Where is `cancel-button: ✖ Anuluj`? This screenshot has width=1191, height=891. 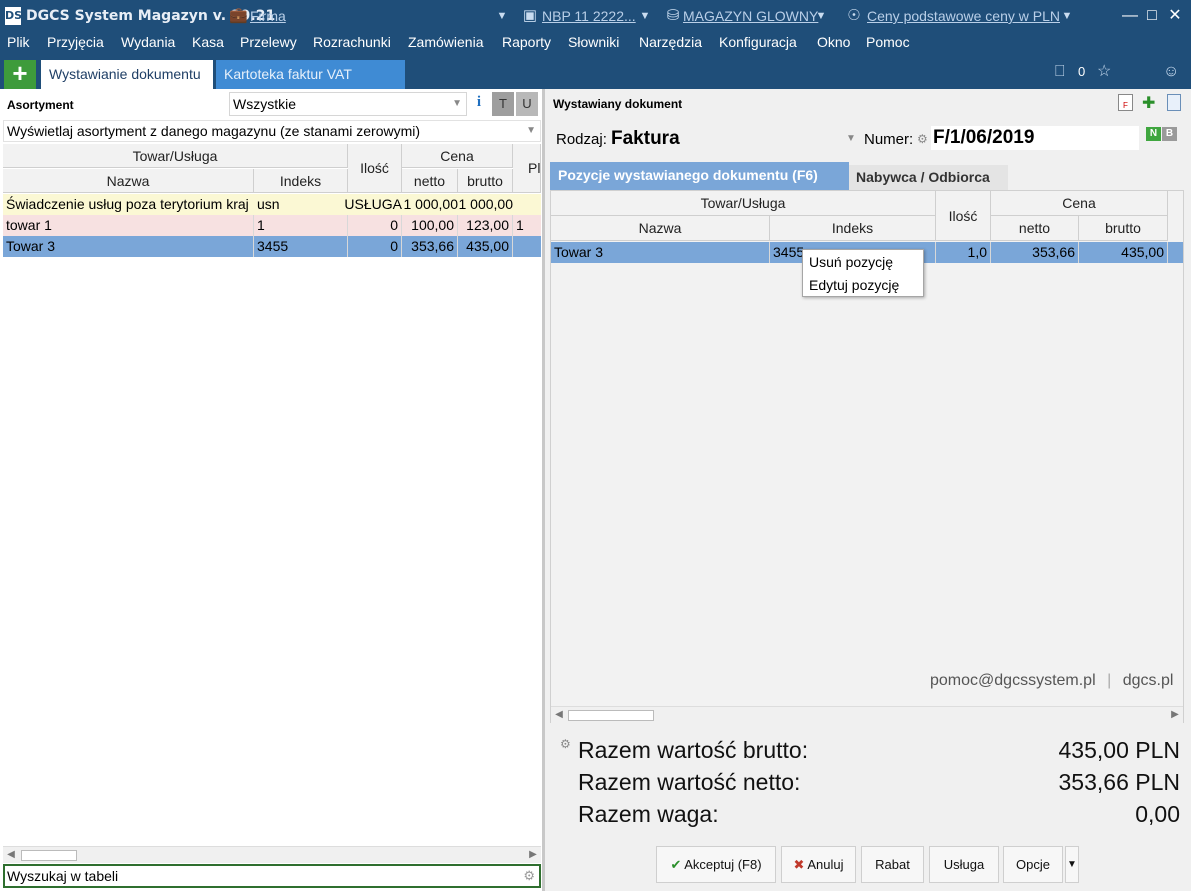 cancel-button: ✖ Anuluj is located at coordinates (818, 864).